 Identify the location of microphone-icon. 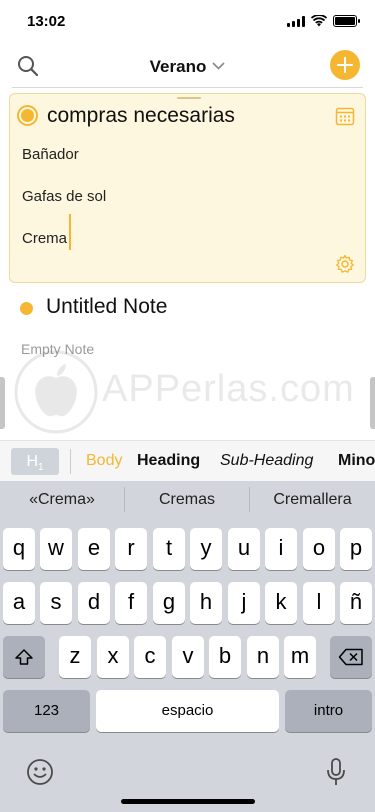
(336, 772).